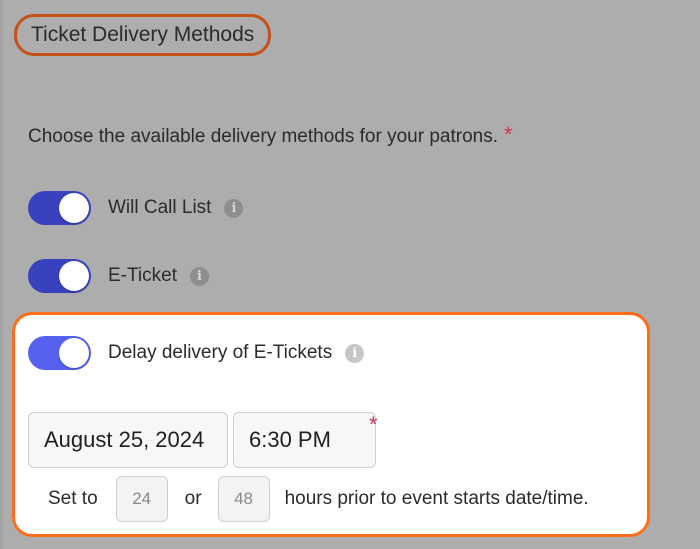 Image resolution: width=700 pixels, height=549 pixels. What do you see at coordinates (142, 275) in the screenshot?
I see `e-ticket-label: E-Ticket` at bounding box center [142, 275].